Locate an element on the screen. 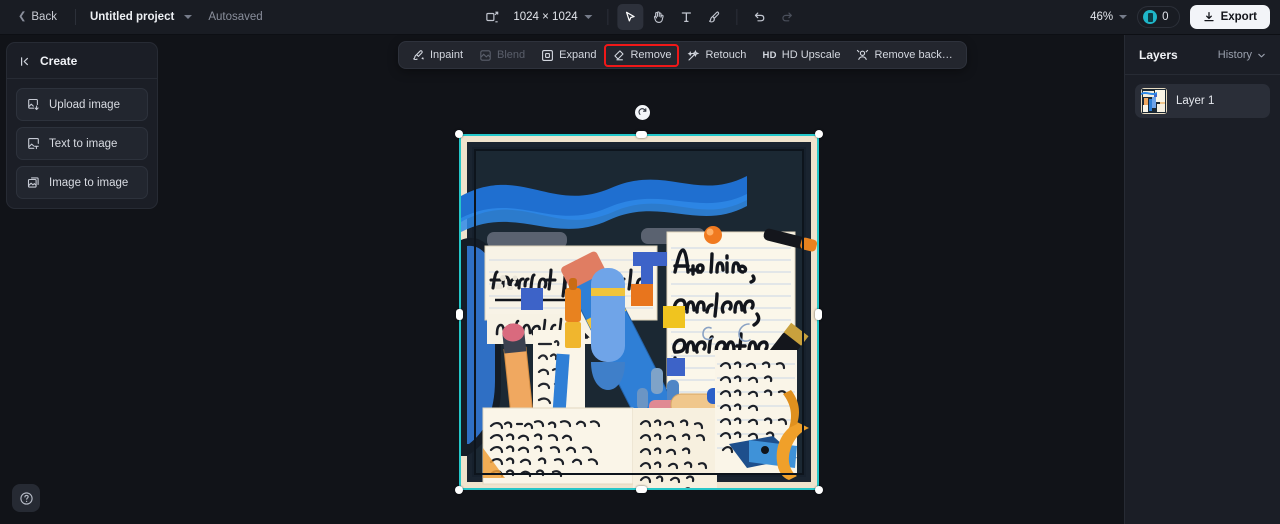  credits-count: 0 is located at coordinates (1165, 17).